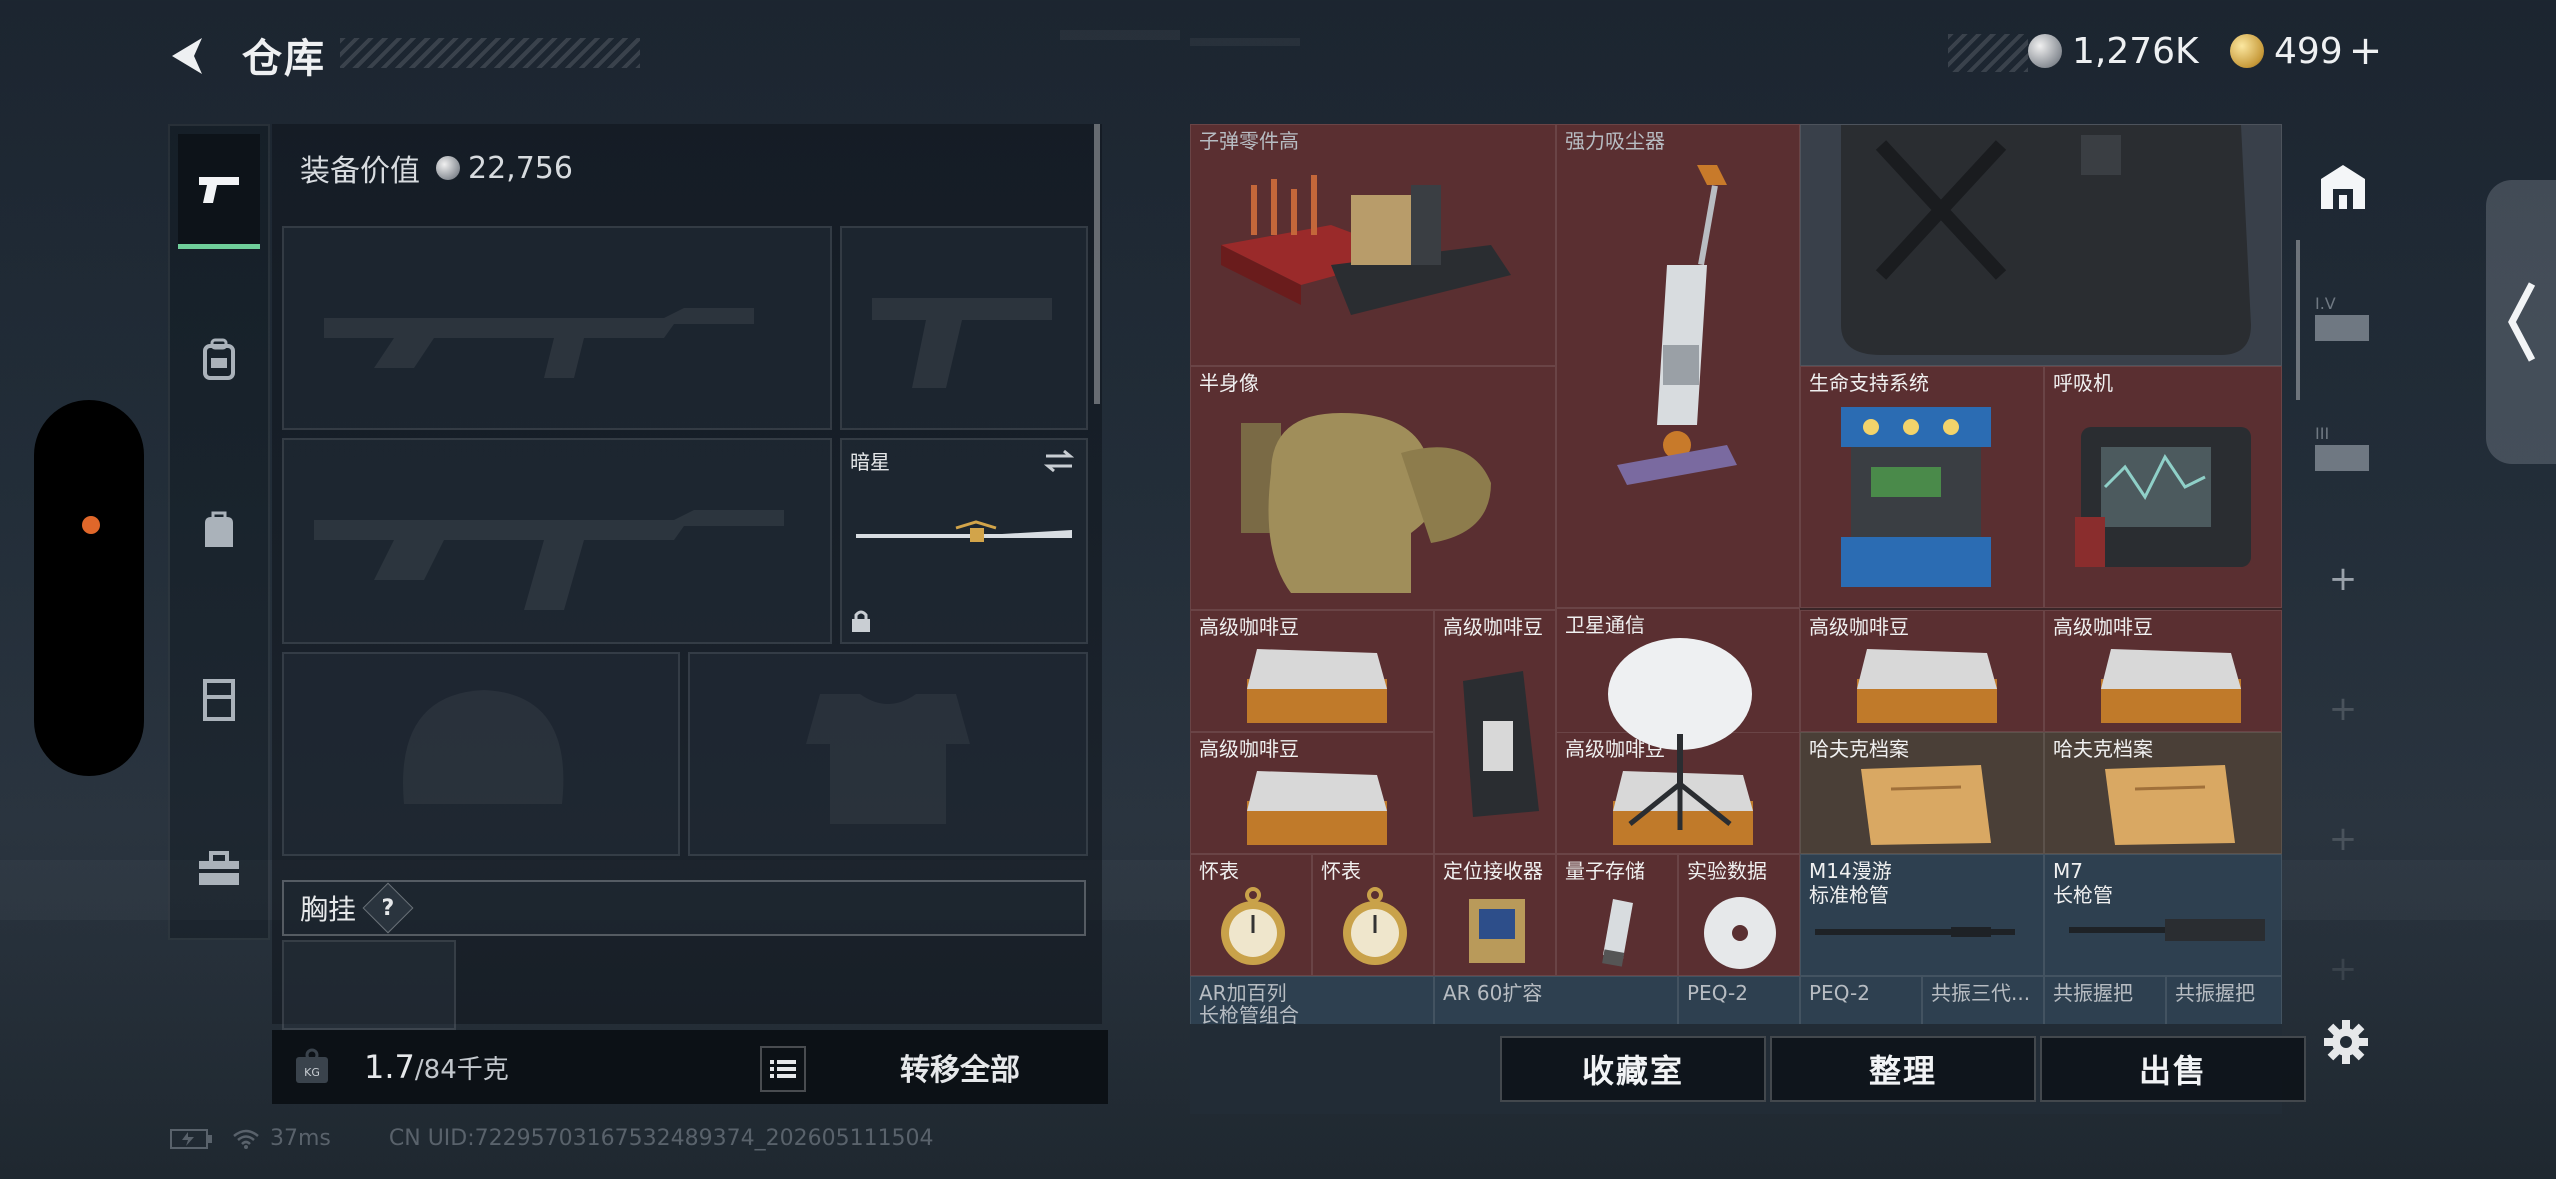 Image resolution: width=2556 pixels, height=1179 pixels. I want to click on add-stash-tab-2: +, so click(2343, 709).